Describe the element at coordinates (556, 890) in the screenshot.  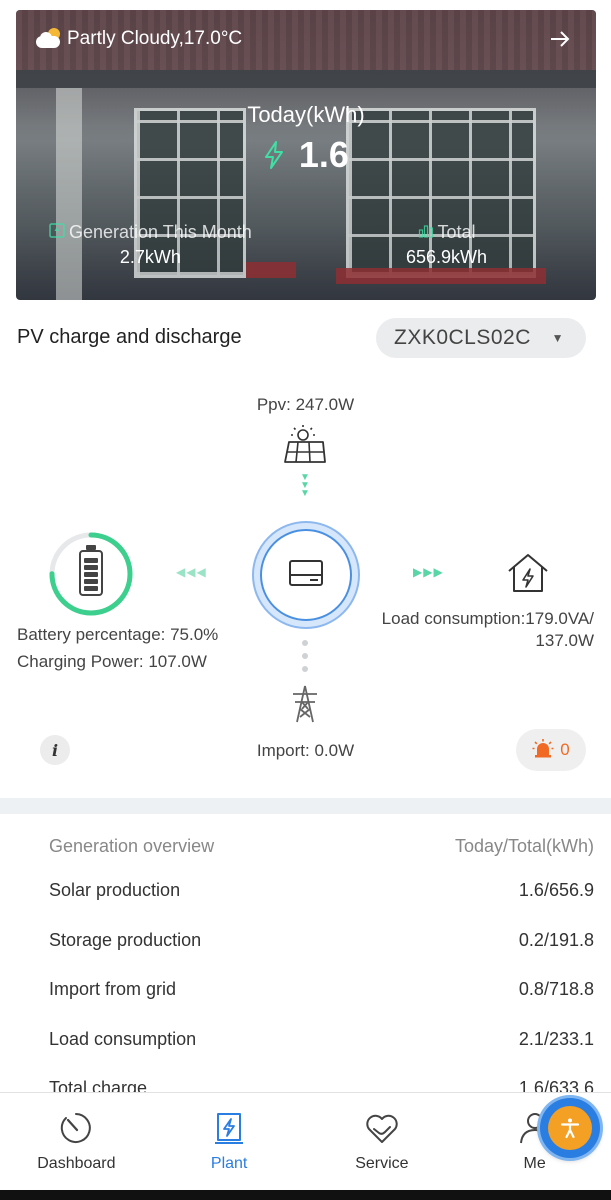
I see `overview-row-value: 1.6/656.9` at that location.